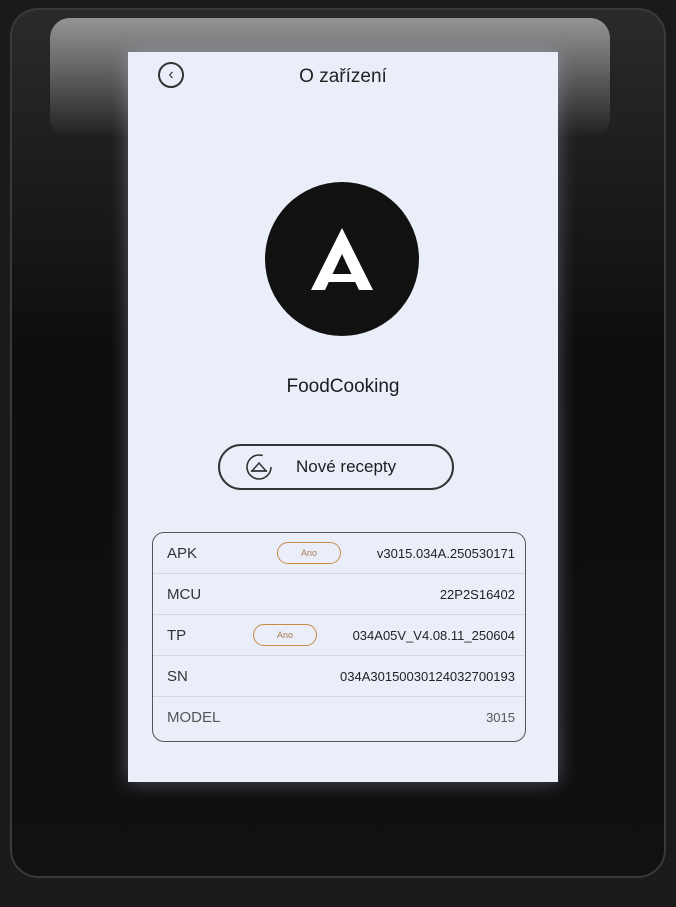 The image size is (676, 907). I want to click on info-key: MODEL, so click(194, 717).